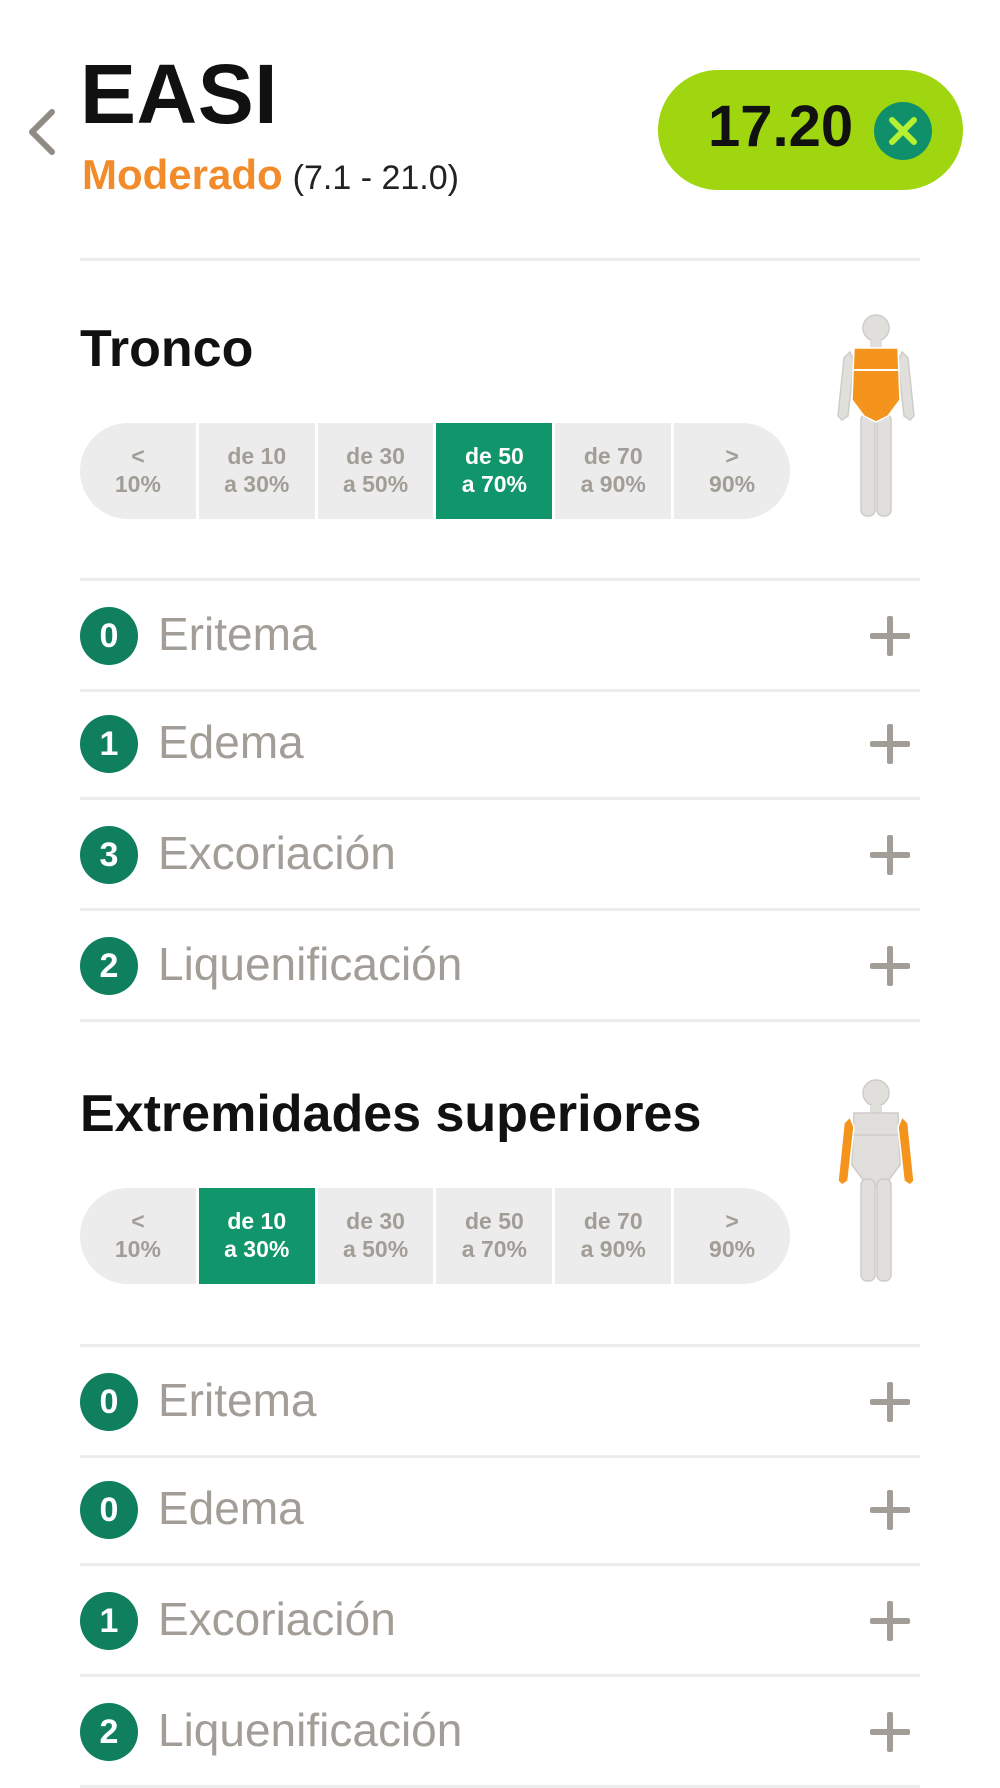  What do you see at coordinates (500, 1621) in the screenshot?
I see `sign-row-excoriacion: 1 Excoriación` at bounding box center [500, 1621].